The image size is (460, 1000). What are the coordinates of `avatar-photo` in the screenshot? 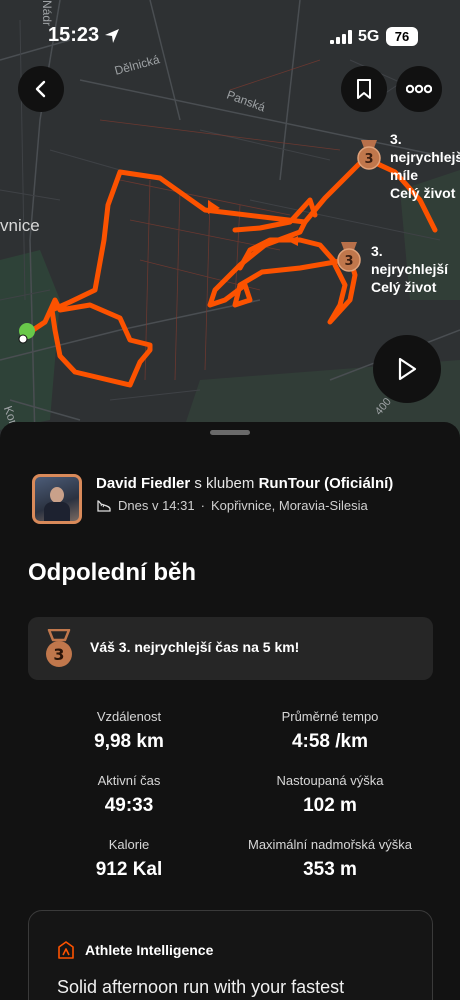 It's located at (57, 499).